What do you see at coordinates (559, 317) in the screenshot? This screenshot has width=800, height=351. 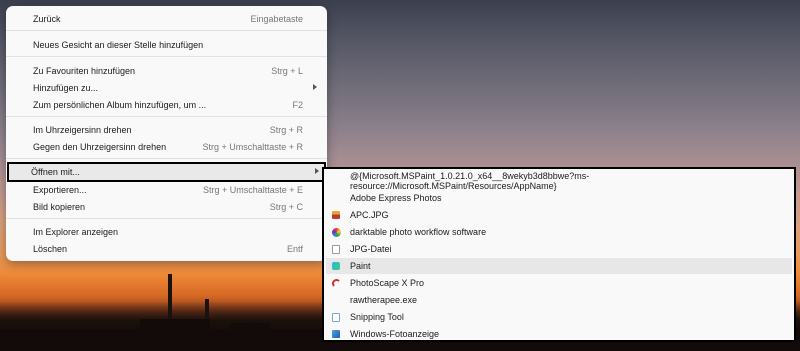 I see `submenu-item-snipping-tool: Snipping Tool` at bounding box center [559, 317].